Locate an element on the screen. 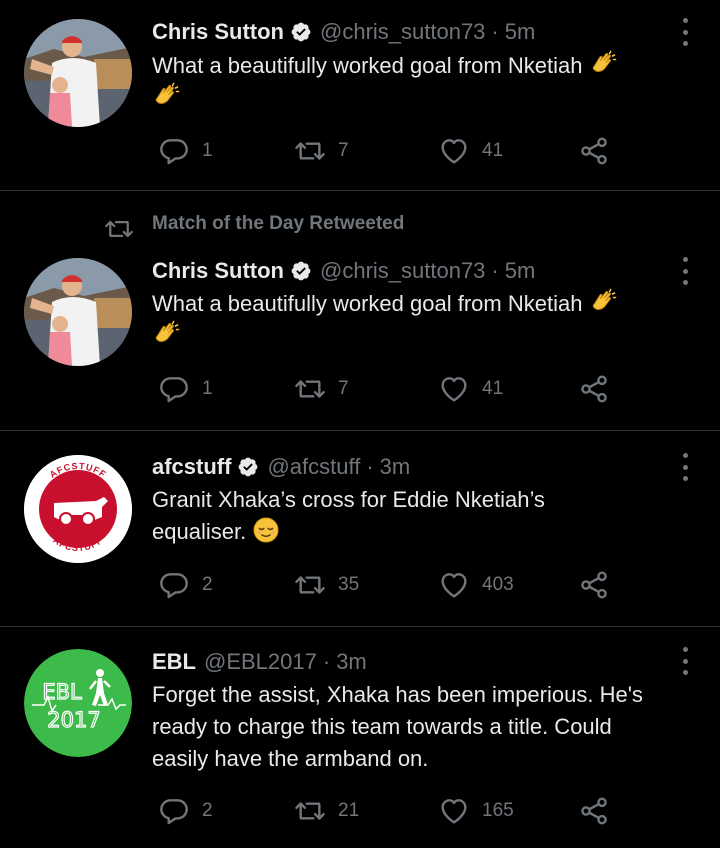 The height and width of the screenshot is (848, 720). tweet-text-line3: easily have the armband on. is located at coordinates (290, 758).